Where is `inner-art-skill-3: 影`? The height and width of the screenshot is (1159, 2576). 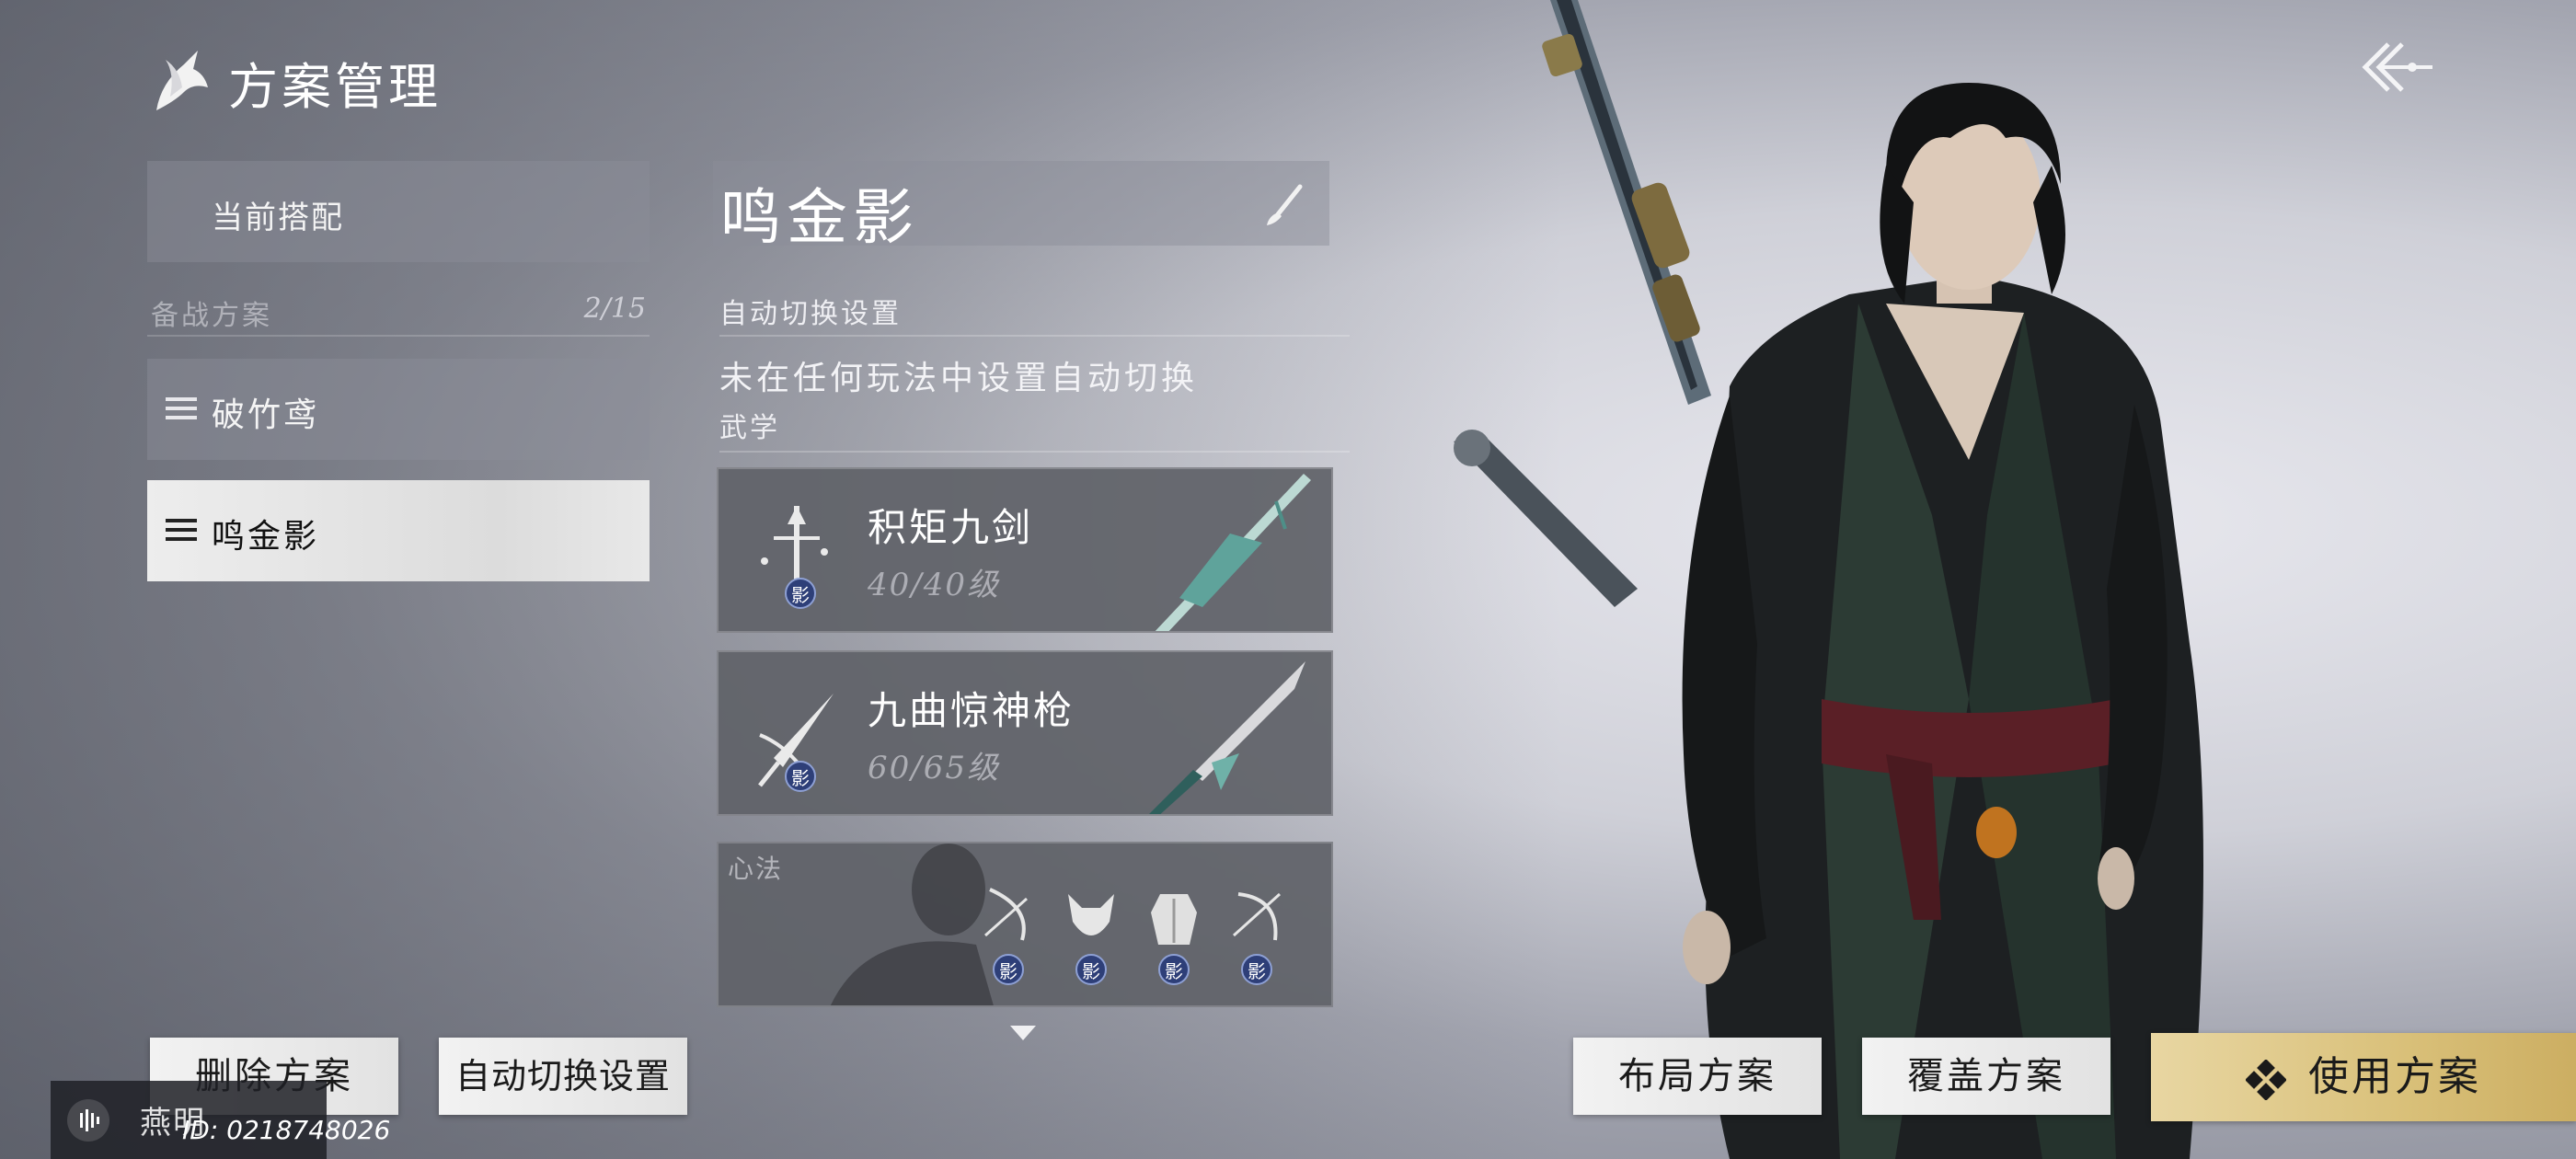 inner-art-skill-3: 影 is located at coordinates (1174, 935).